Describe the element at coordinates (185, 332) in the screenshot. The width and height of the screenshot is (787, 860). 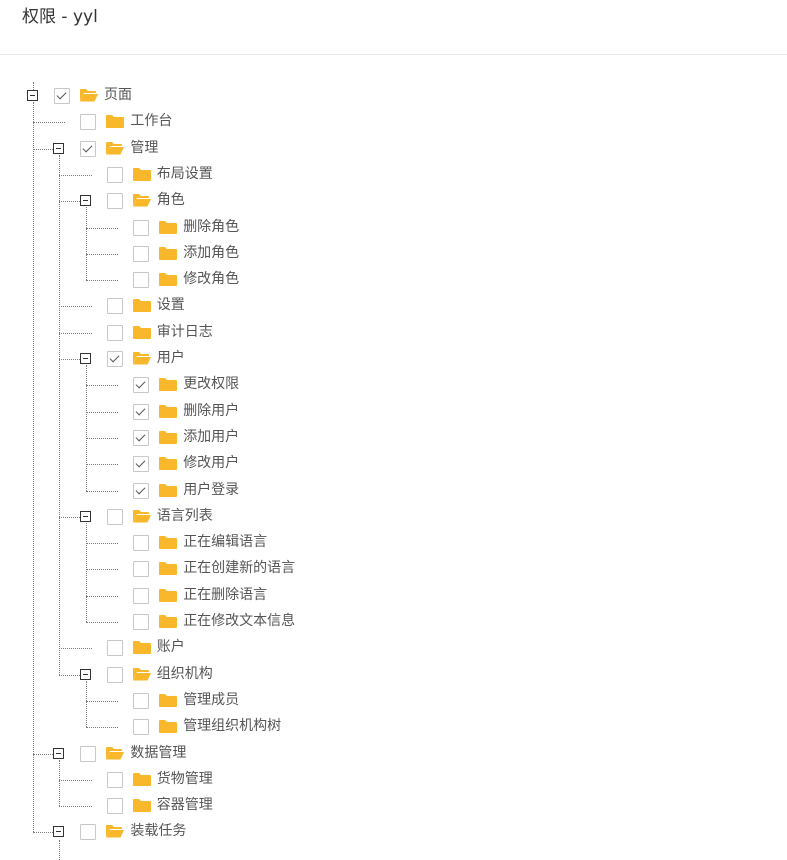
I see `tree-node-label: 审计日志` at that location.